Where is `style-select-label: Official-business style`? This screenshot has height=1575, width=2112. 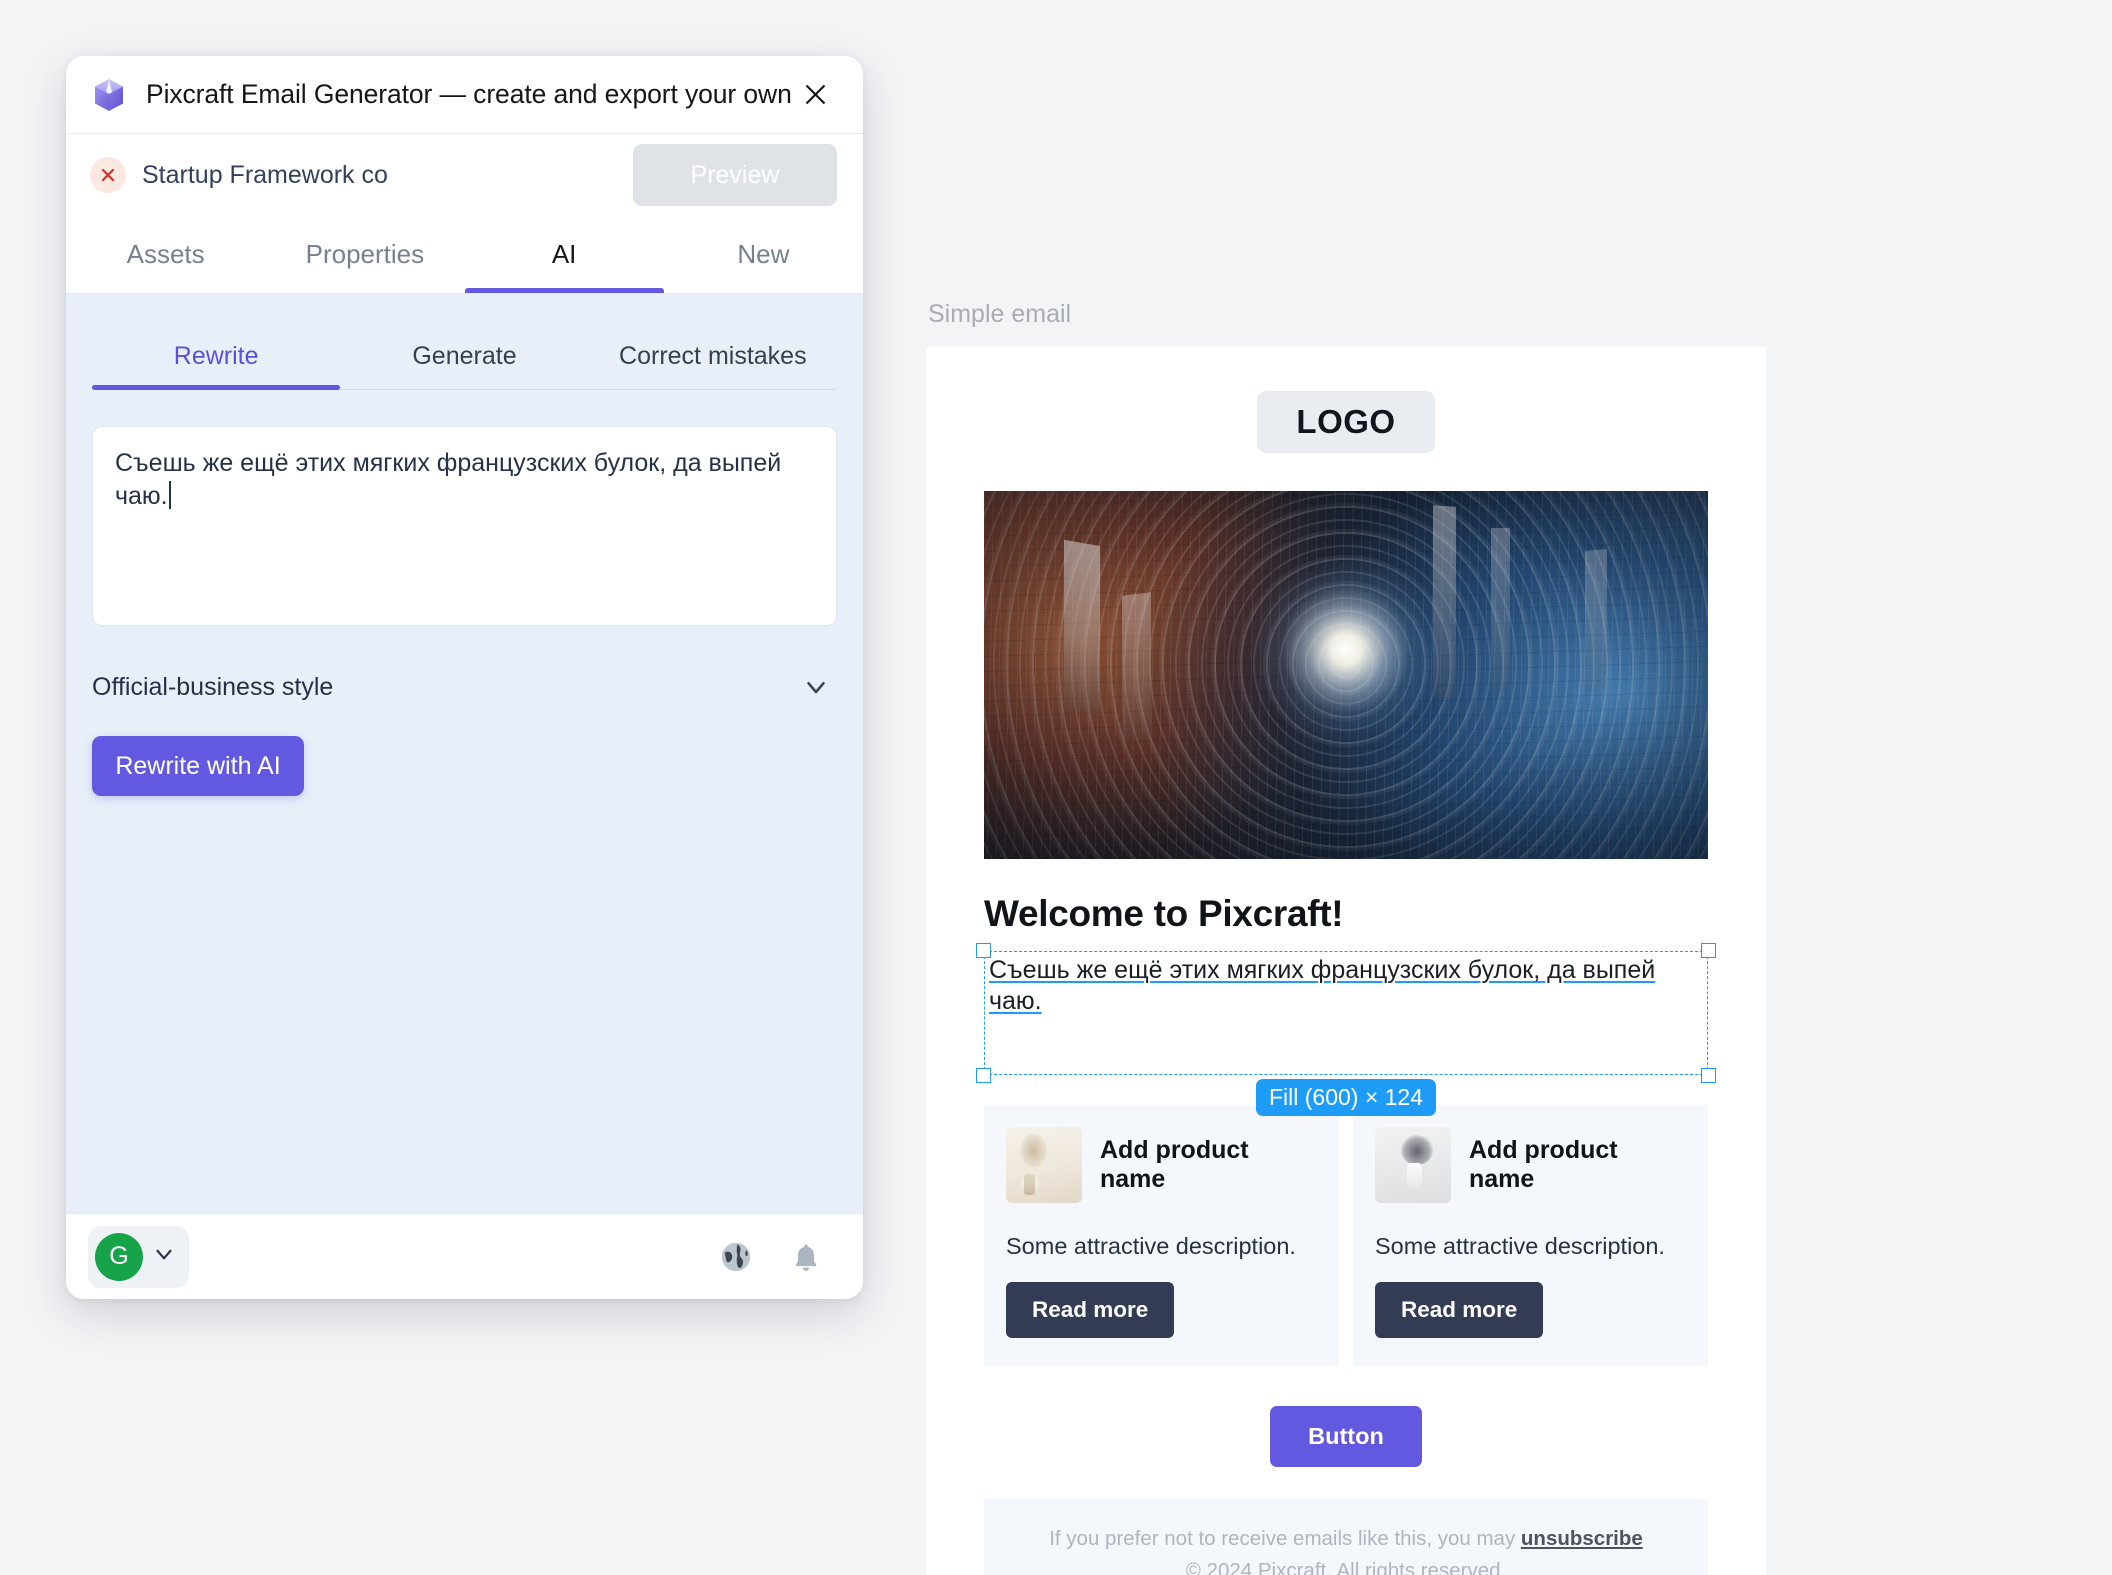
style-select-label: Official-business style is located at coordinates (213, 686).